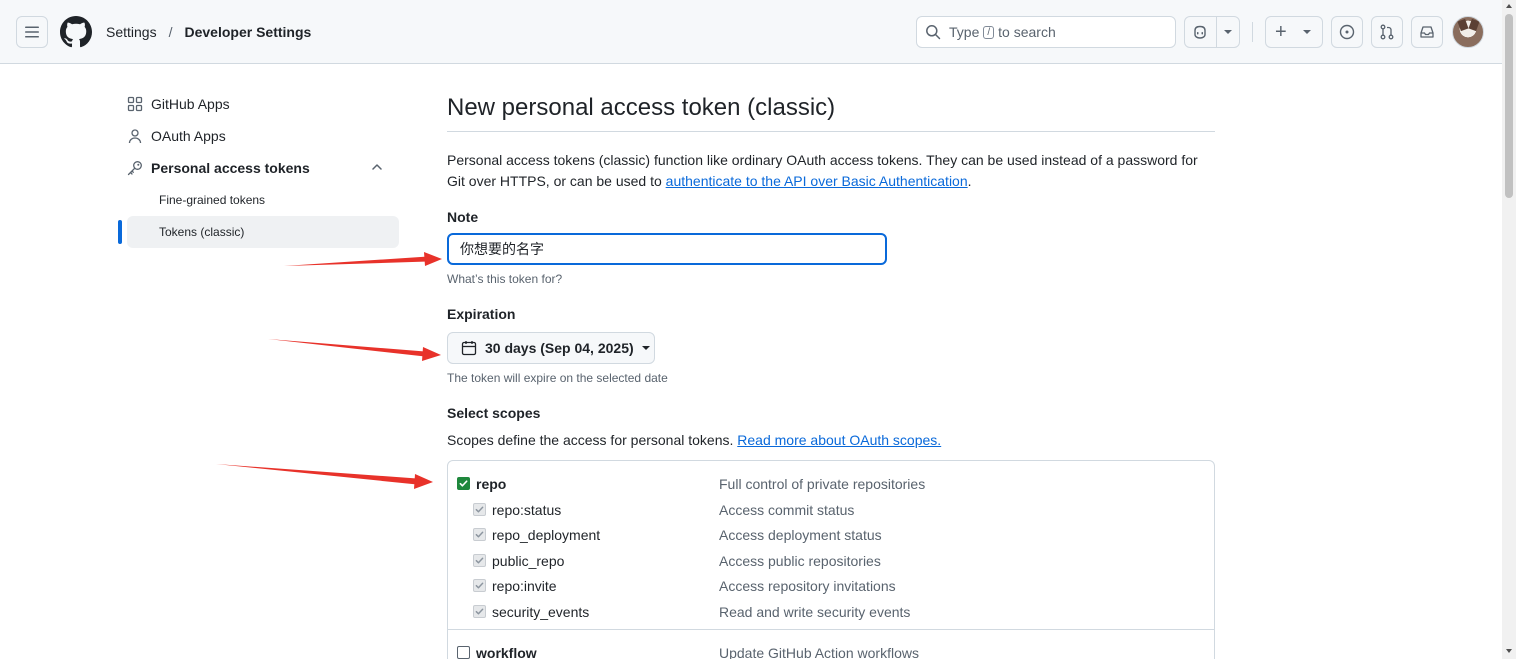  I want to click on sidebar-item-label: GitHub Apps, so click(190, 104).